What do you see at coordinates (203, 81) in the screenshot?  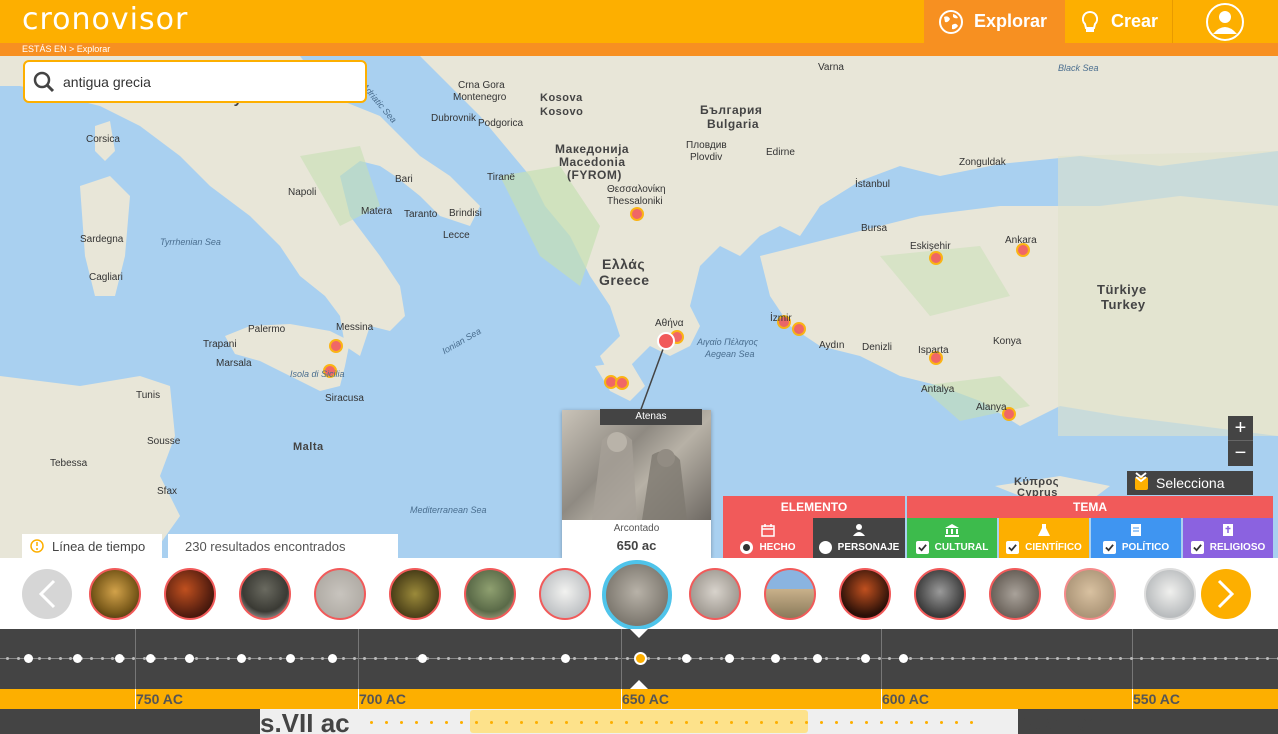 I see `search-input` at bounding box center [203, 81].